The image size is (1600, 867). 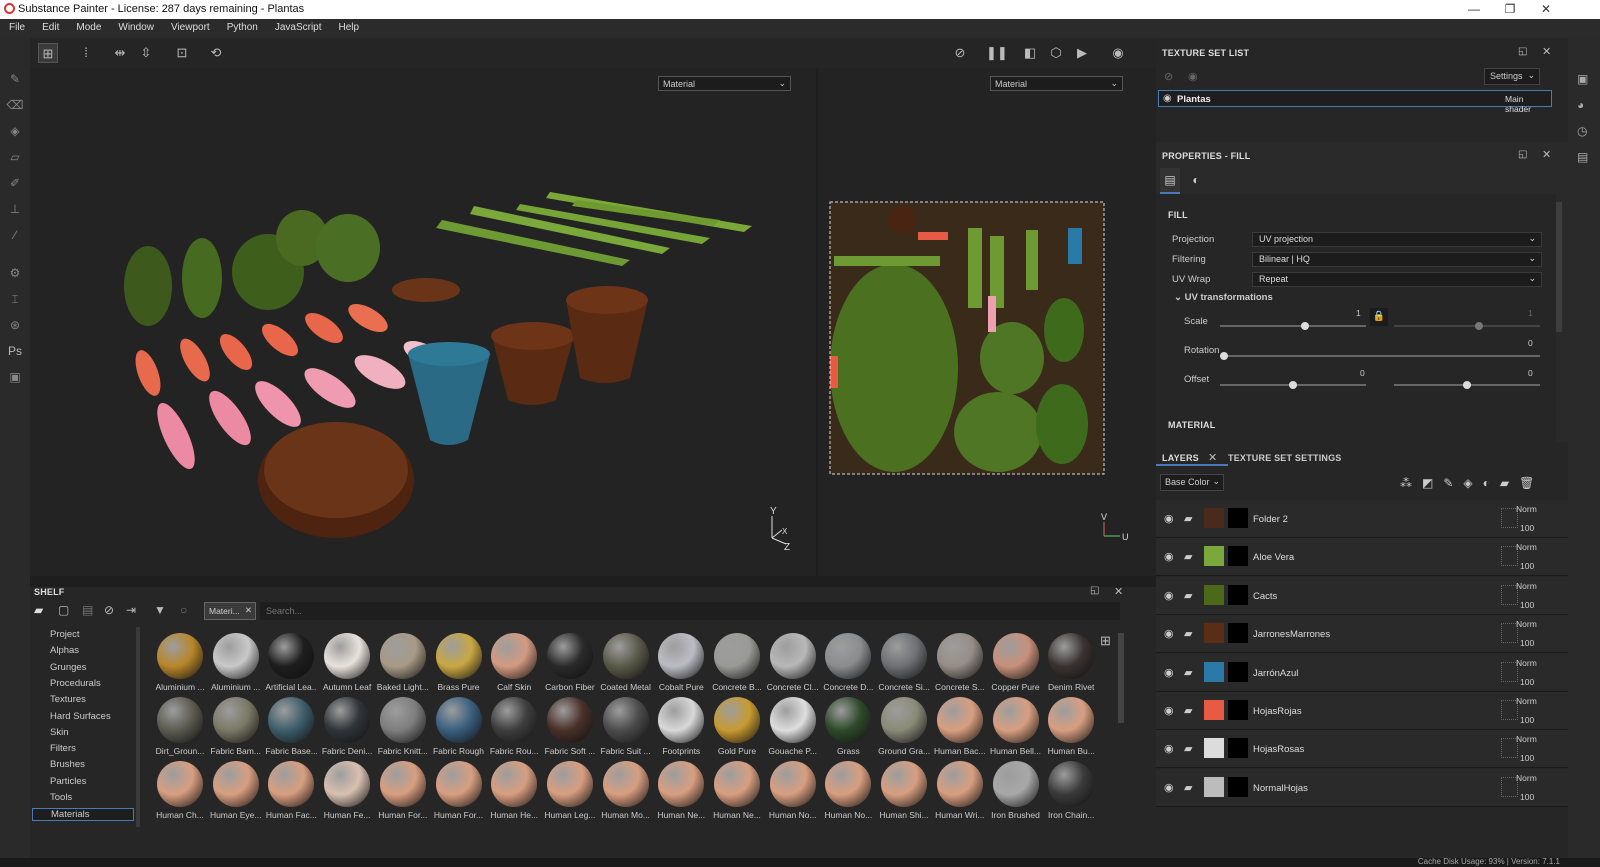 I want to click on tsl-float-icon: ◱, so click(x=1522, y=51).